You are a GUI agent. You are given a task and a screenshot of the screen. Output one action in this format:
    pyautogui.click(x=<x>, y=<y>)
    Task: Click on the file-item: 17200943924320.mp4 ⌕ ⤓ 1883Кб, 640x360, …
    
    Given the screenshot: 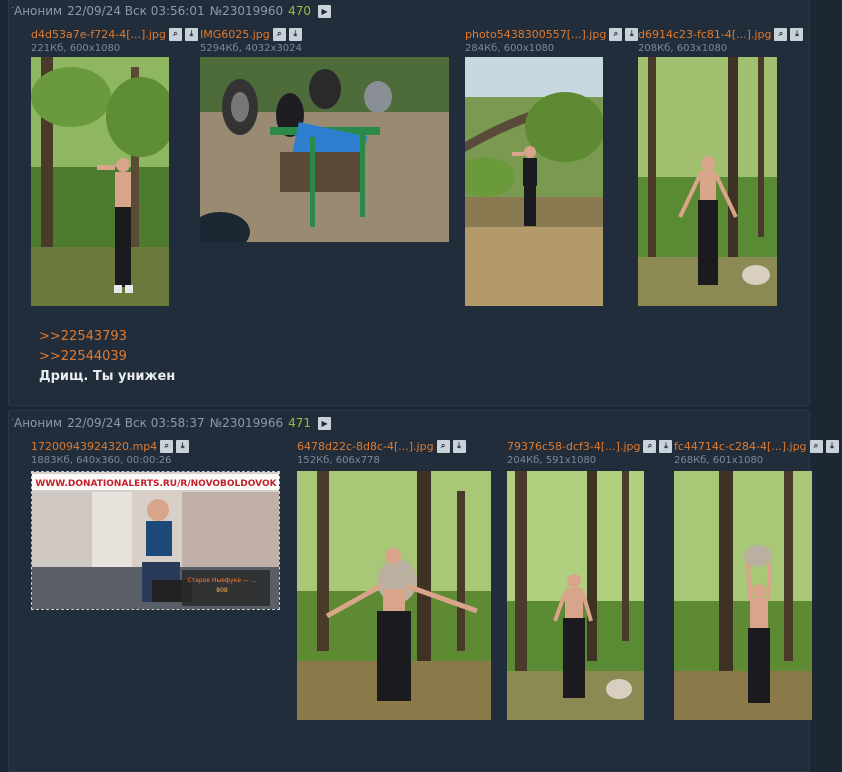 What is the action you would take?
    pyautogui.click(x=110, y=452)
    